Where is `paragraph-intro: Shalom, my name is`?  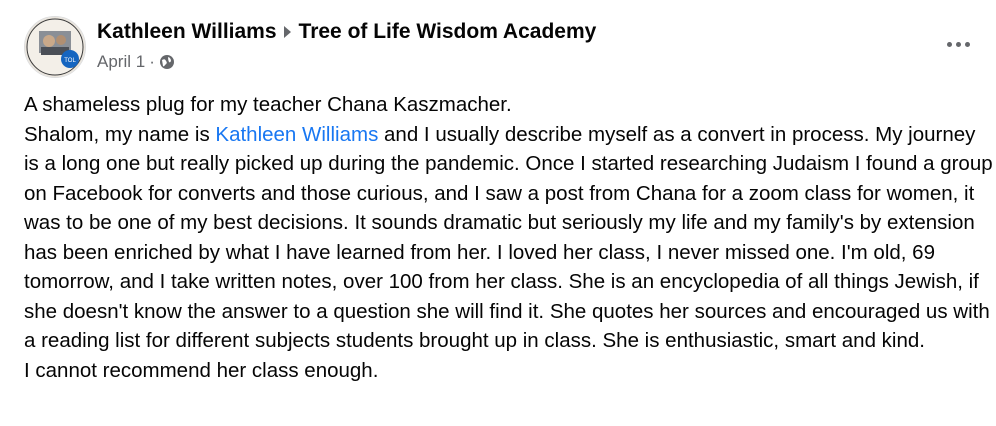 paragraph-intro: Shalom, my name is is located at coordinates (120, 134).